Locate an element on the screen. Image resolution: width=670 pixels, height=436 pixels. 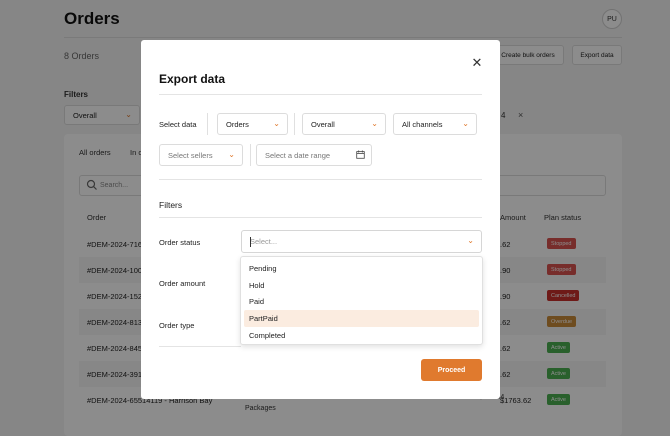
text-caret is located at coordinates (250, 242).